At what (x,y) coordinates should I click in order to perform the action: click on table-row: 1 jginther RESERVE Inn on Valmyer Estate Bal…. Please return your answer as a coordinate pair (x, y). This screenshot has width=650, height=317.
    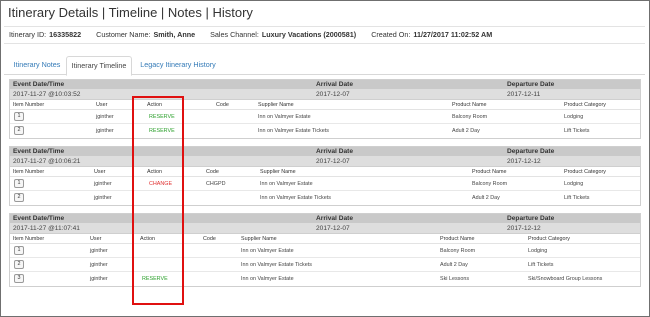
    Looking at the image, I should click on (325, 117).